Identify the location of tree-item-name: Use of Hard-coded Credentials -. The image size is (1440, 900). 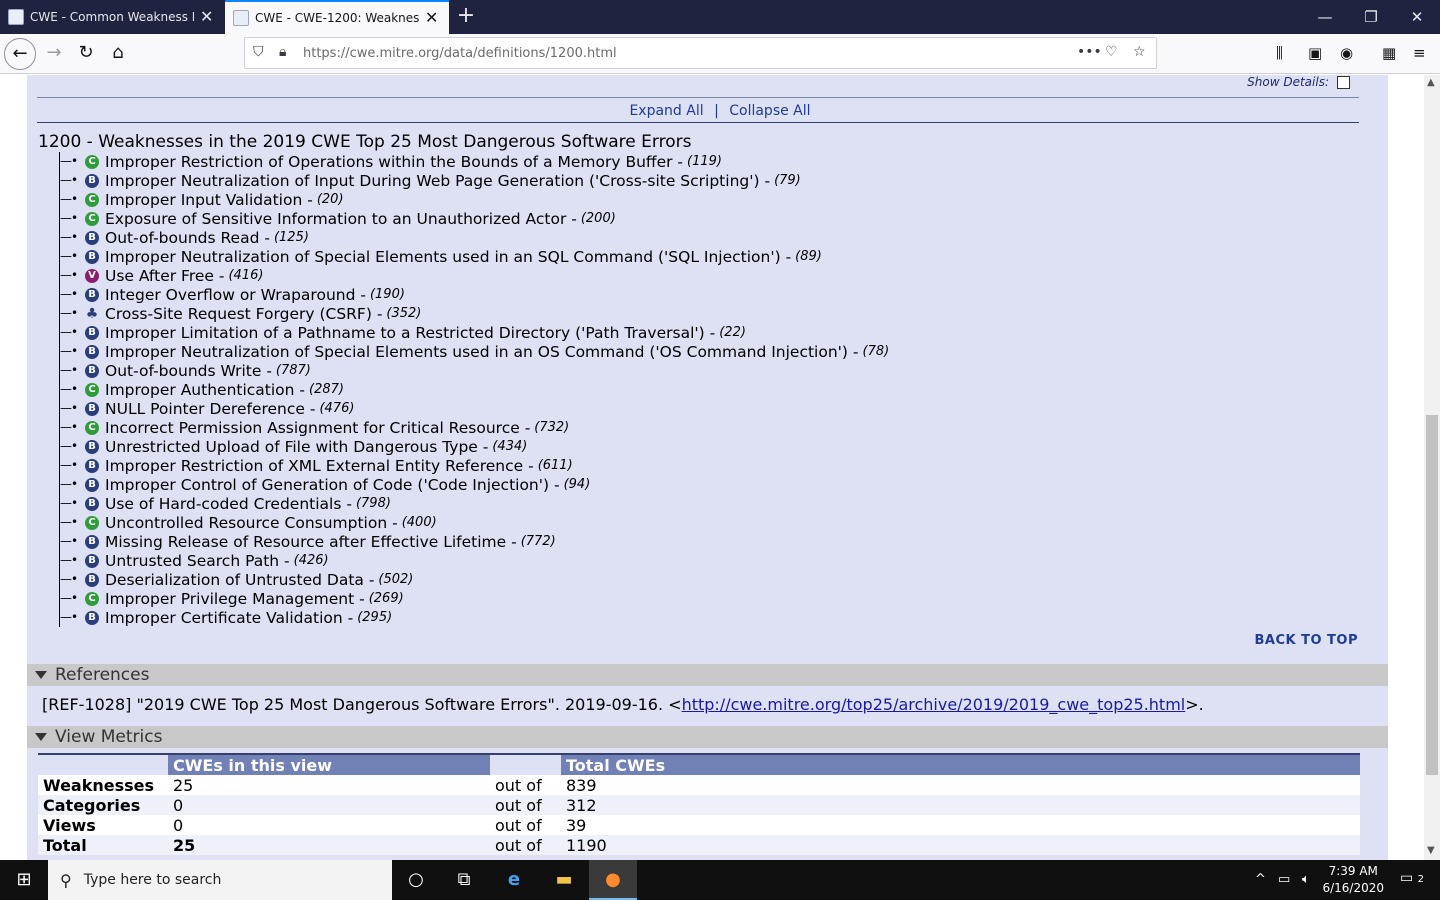
(228, 504).